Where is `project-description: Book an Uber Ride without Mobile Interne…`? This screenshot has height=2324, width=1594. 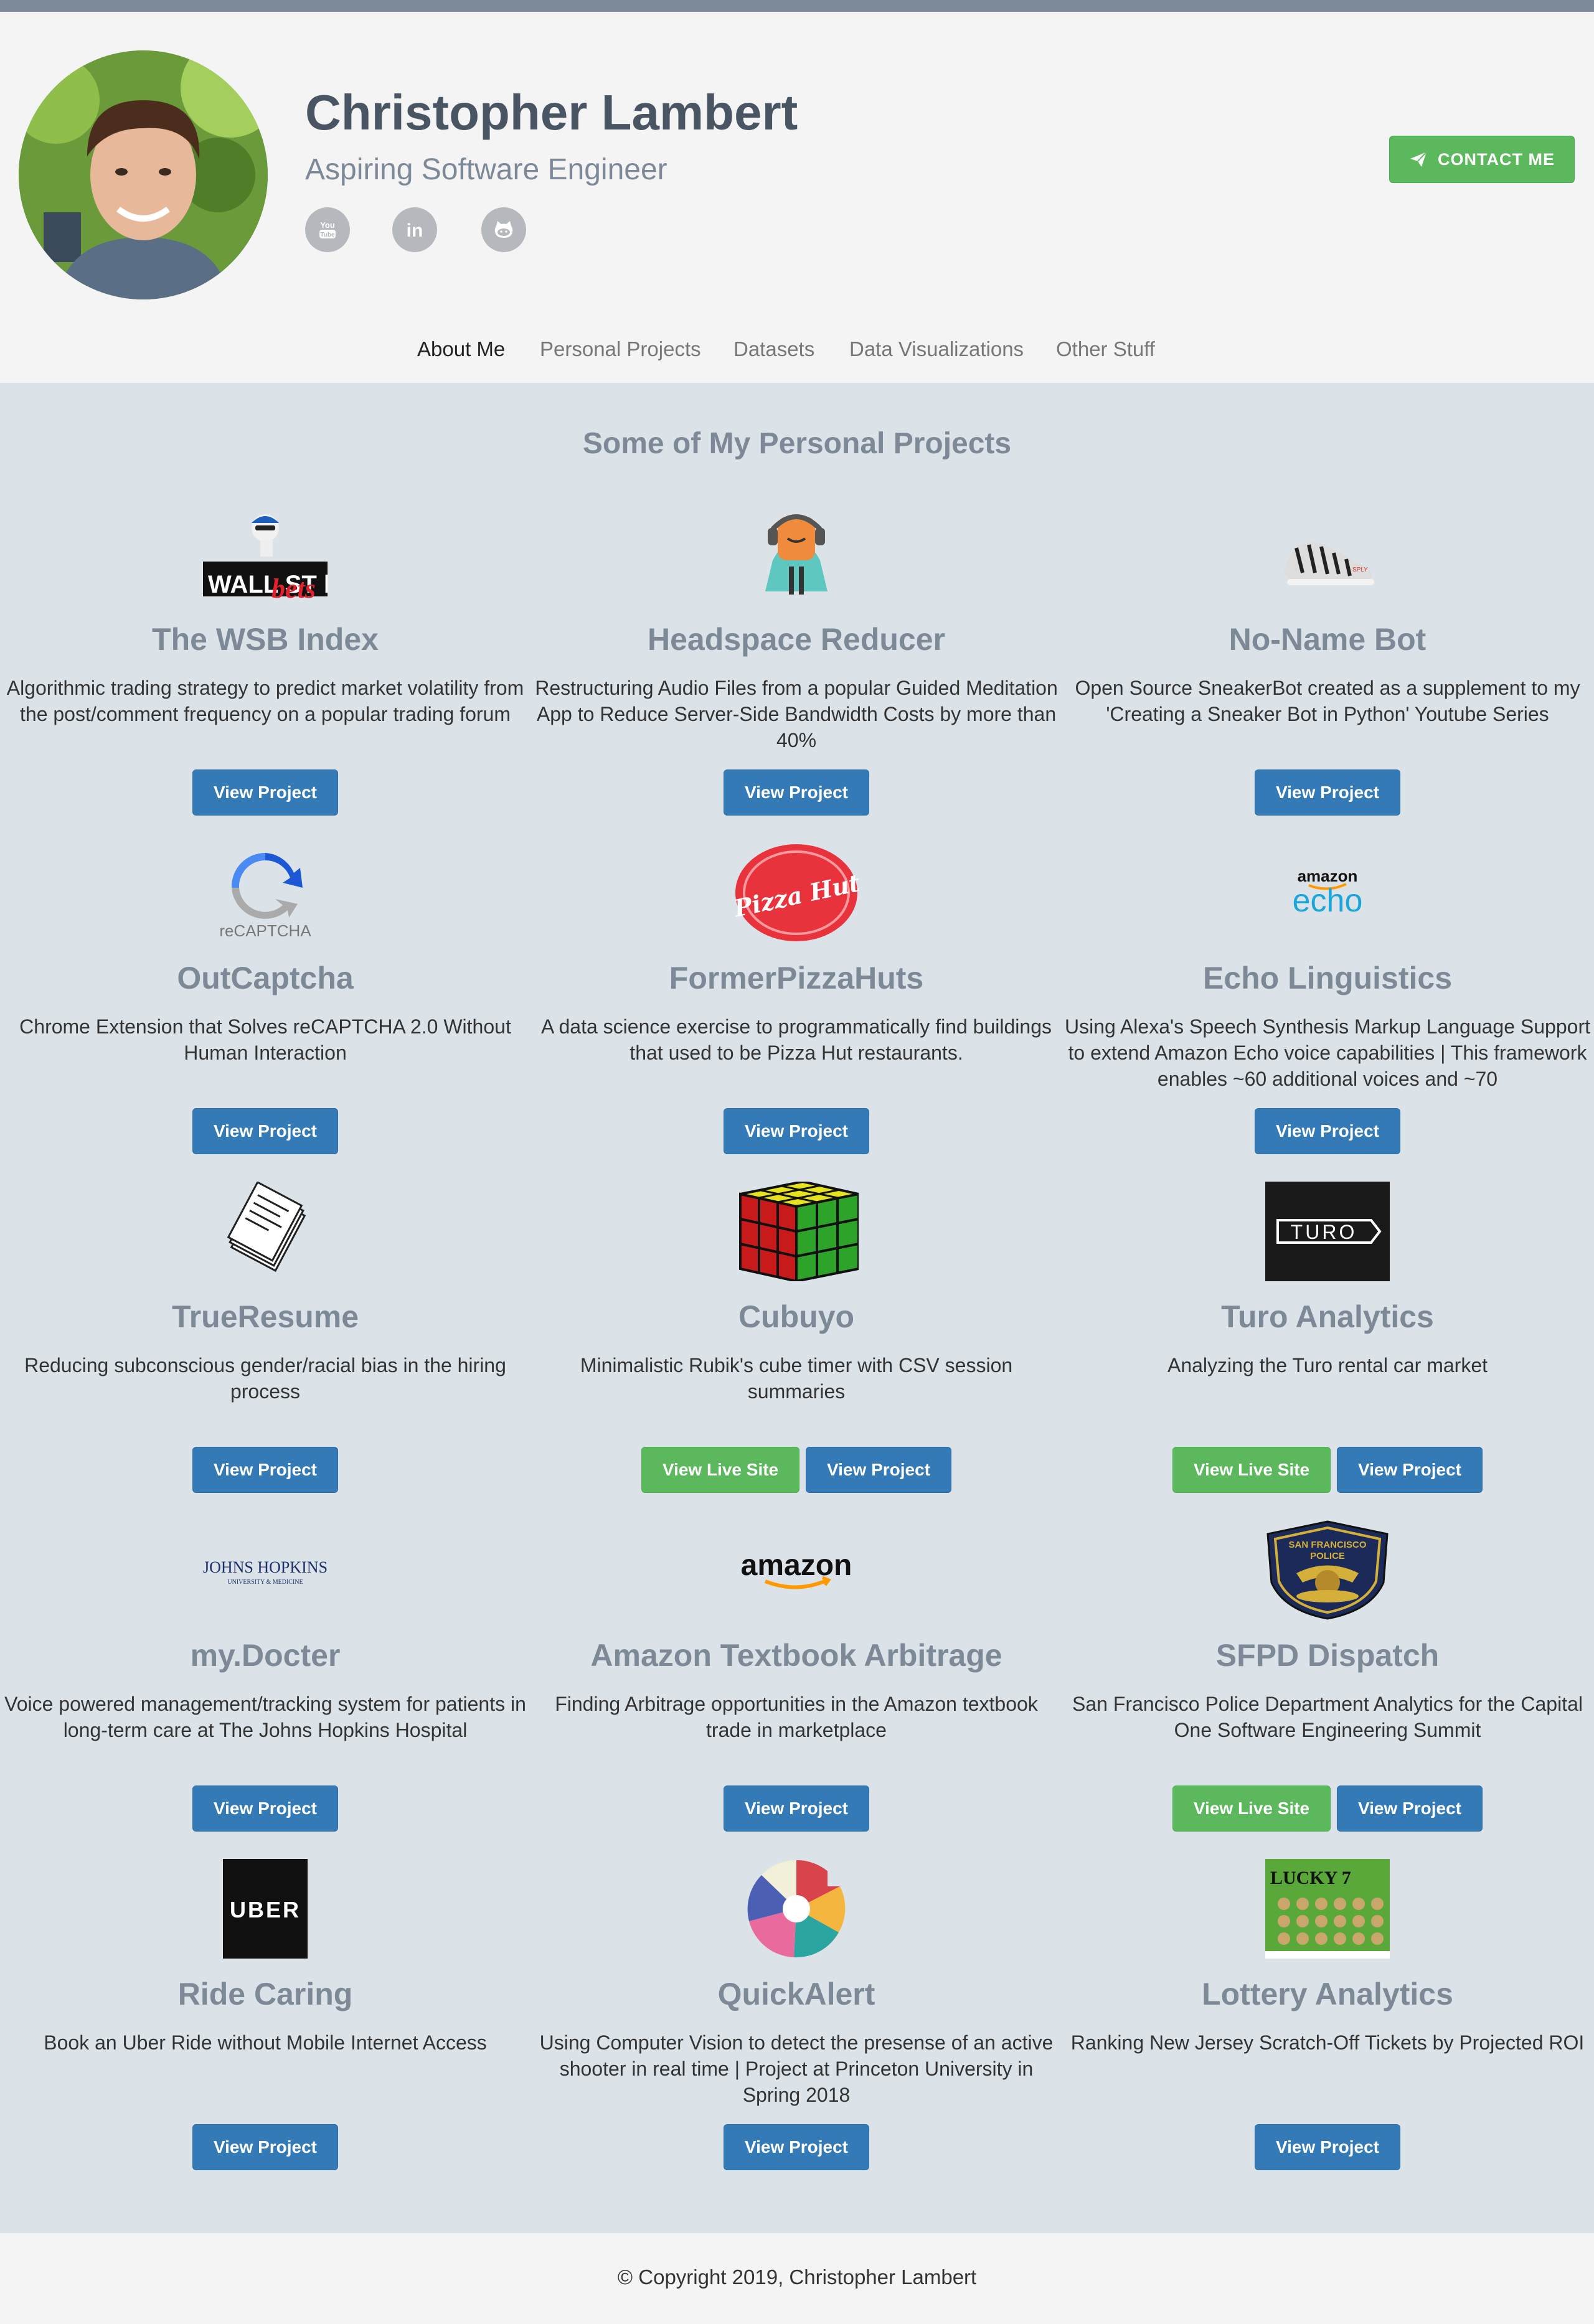
project-description: Book an Uber Ride without Mobile Interne… is located at coordinates (265, 2042).